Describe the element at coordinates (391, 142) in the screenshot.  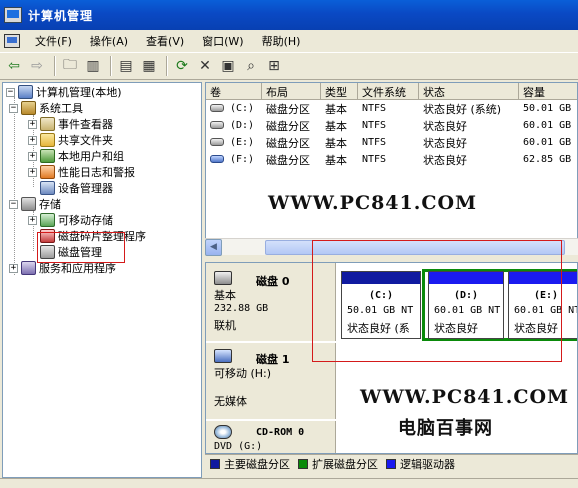
I see `table-row: (E:) 磁盘分区 基本 NTFS 状态良好 60.01 GB` at that location.